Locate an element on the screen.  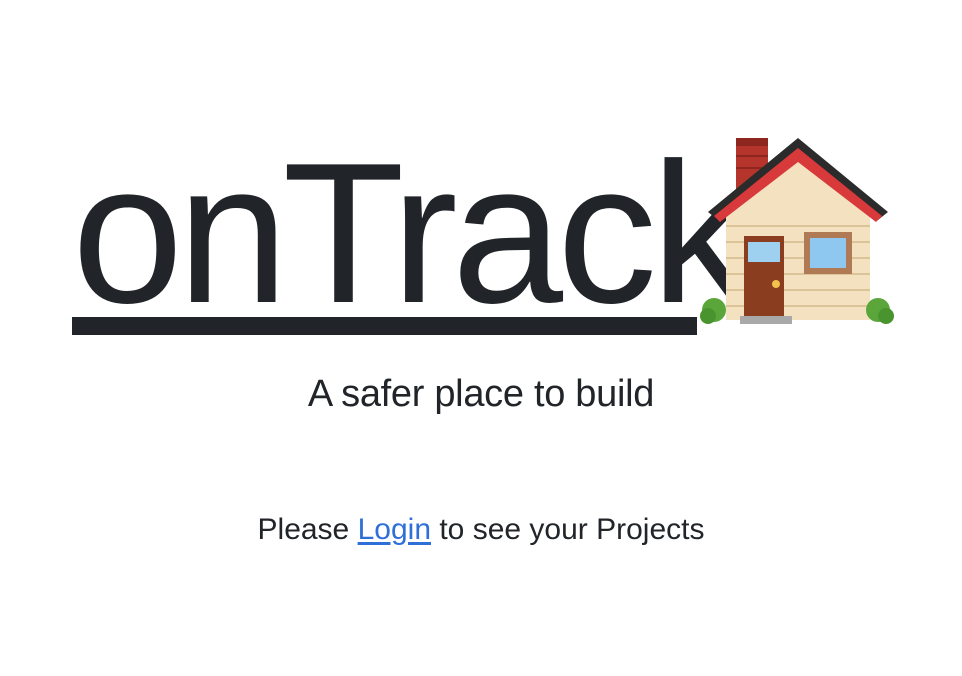
tagline: A safer place to build is located at coordinates (481, 394).